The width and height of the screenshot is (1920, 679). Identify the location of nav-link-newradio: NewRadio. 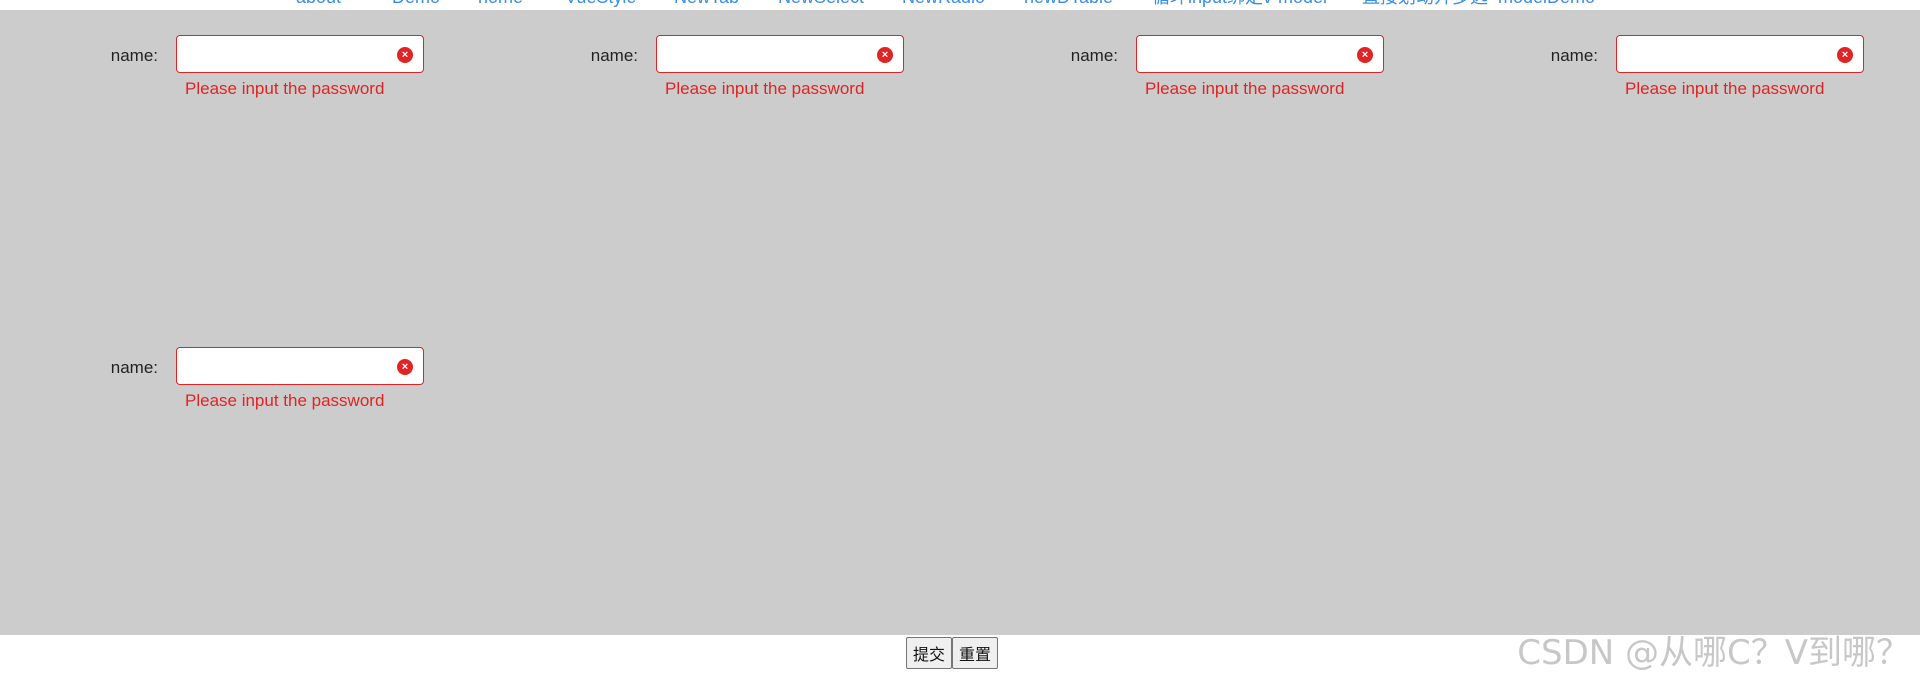
(943, 5).